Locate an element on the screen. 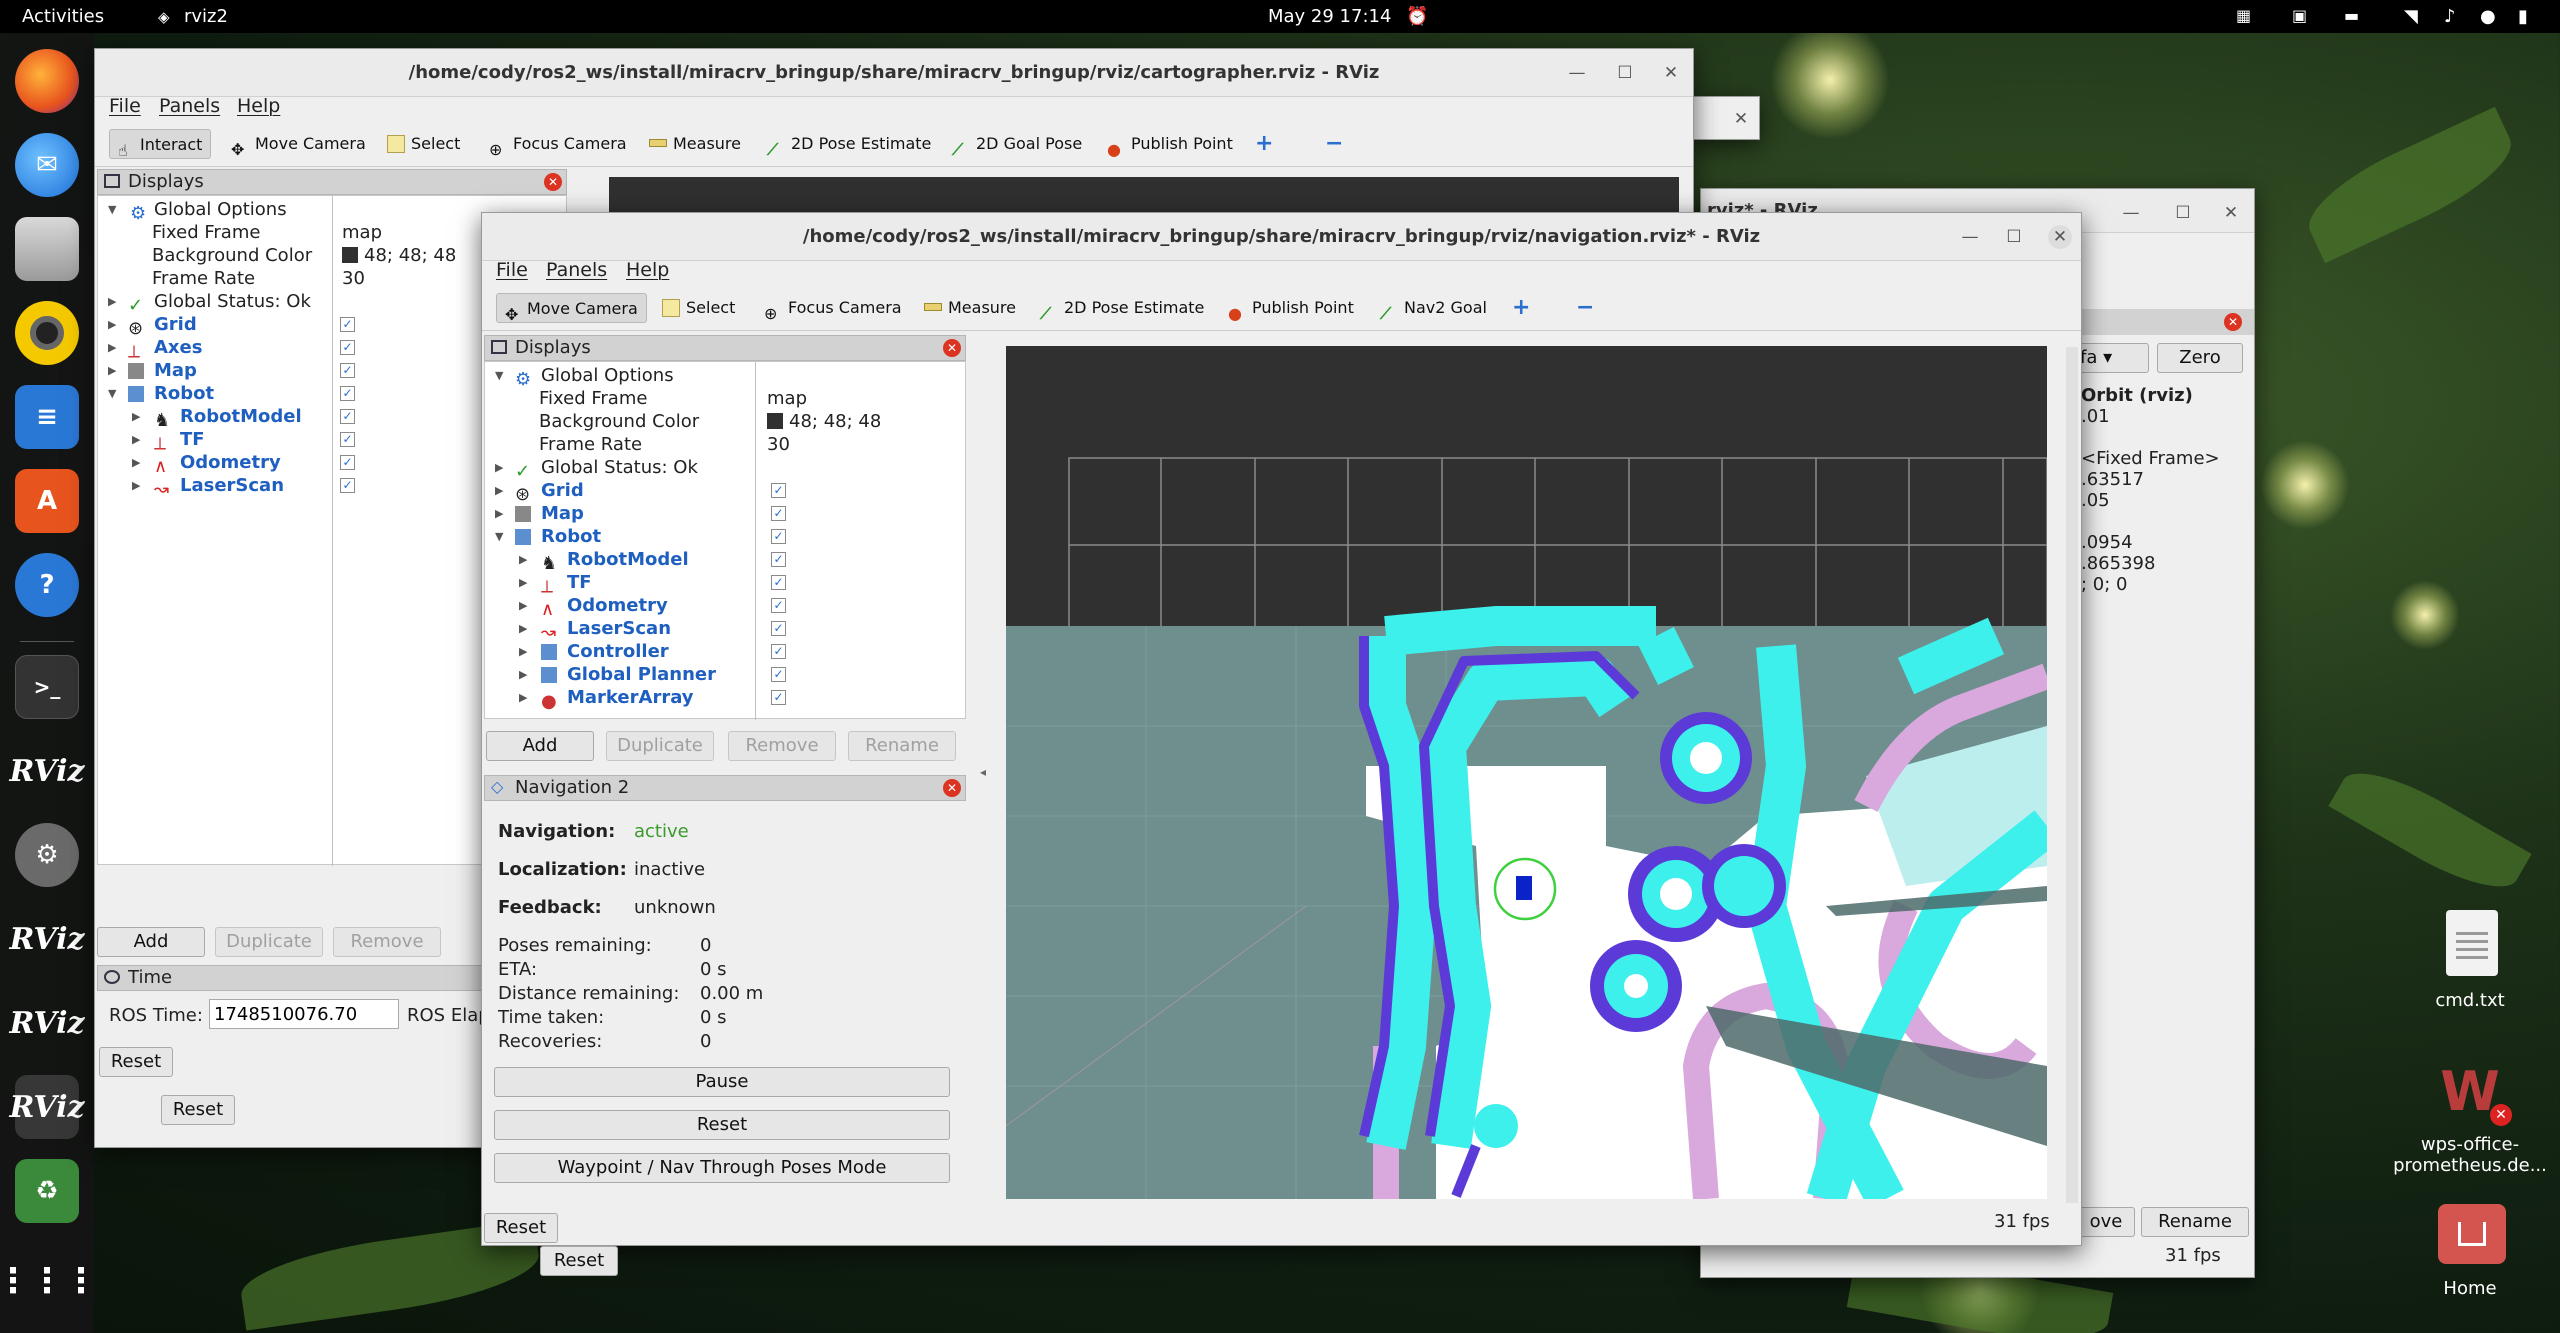  wifi-icon: ◥ is located at coordinates (2411, 16).